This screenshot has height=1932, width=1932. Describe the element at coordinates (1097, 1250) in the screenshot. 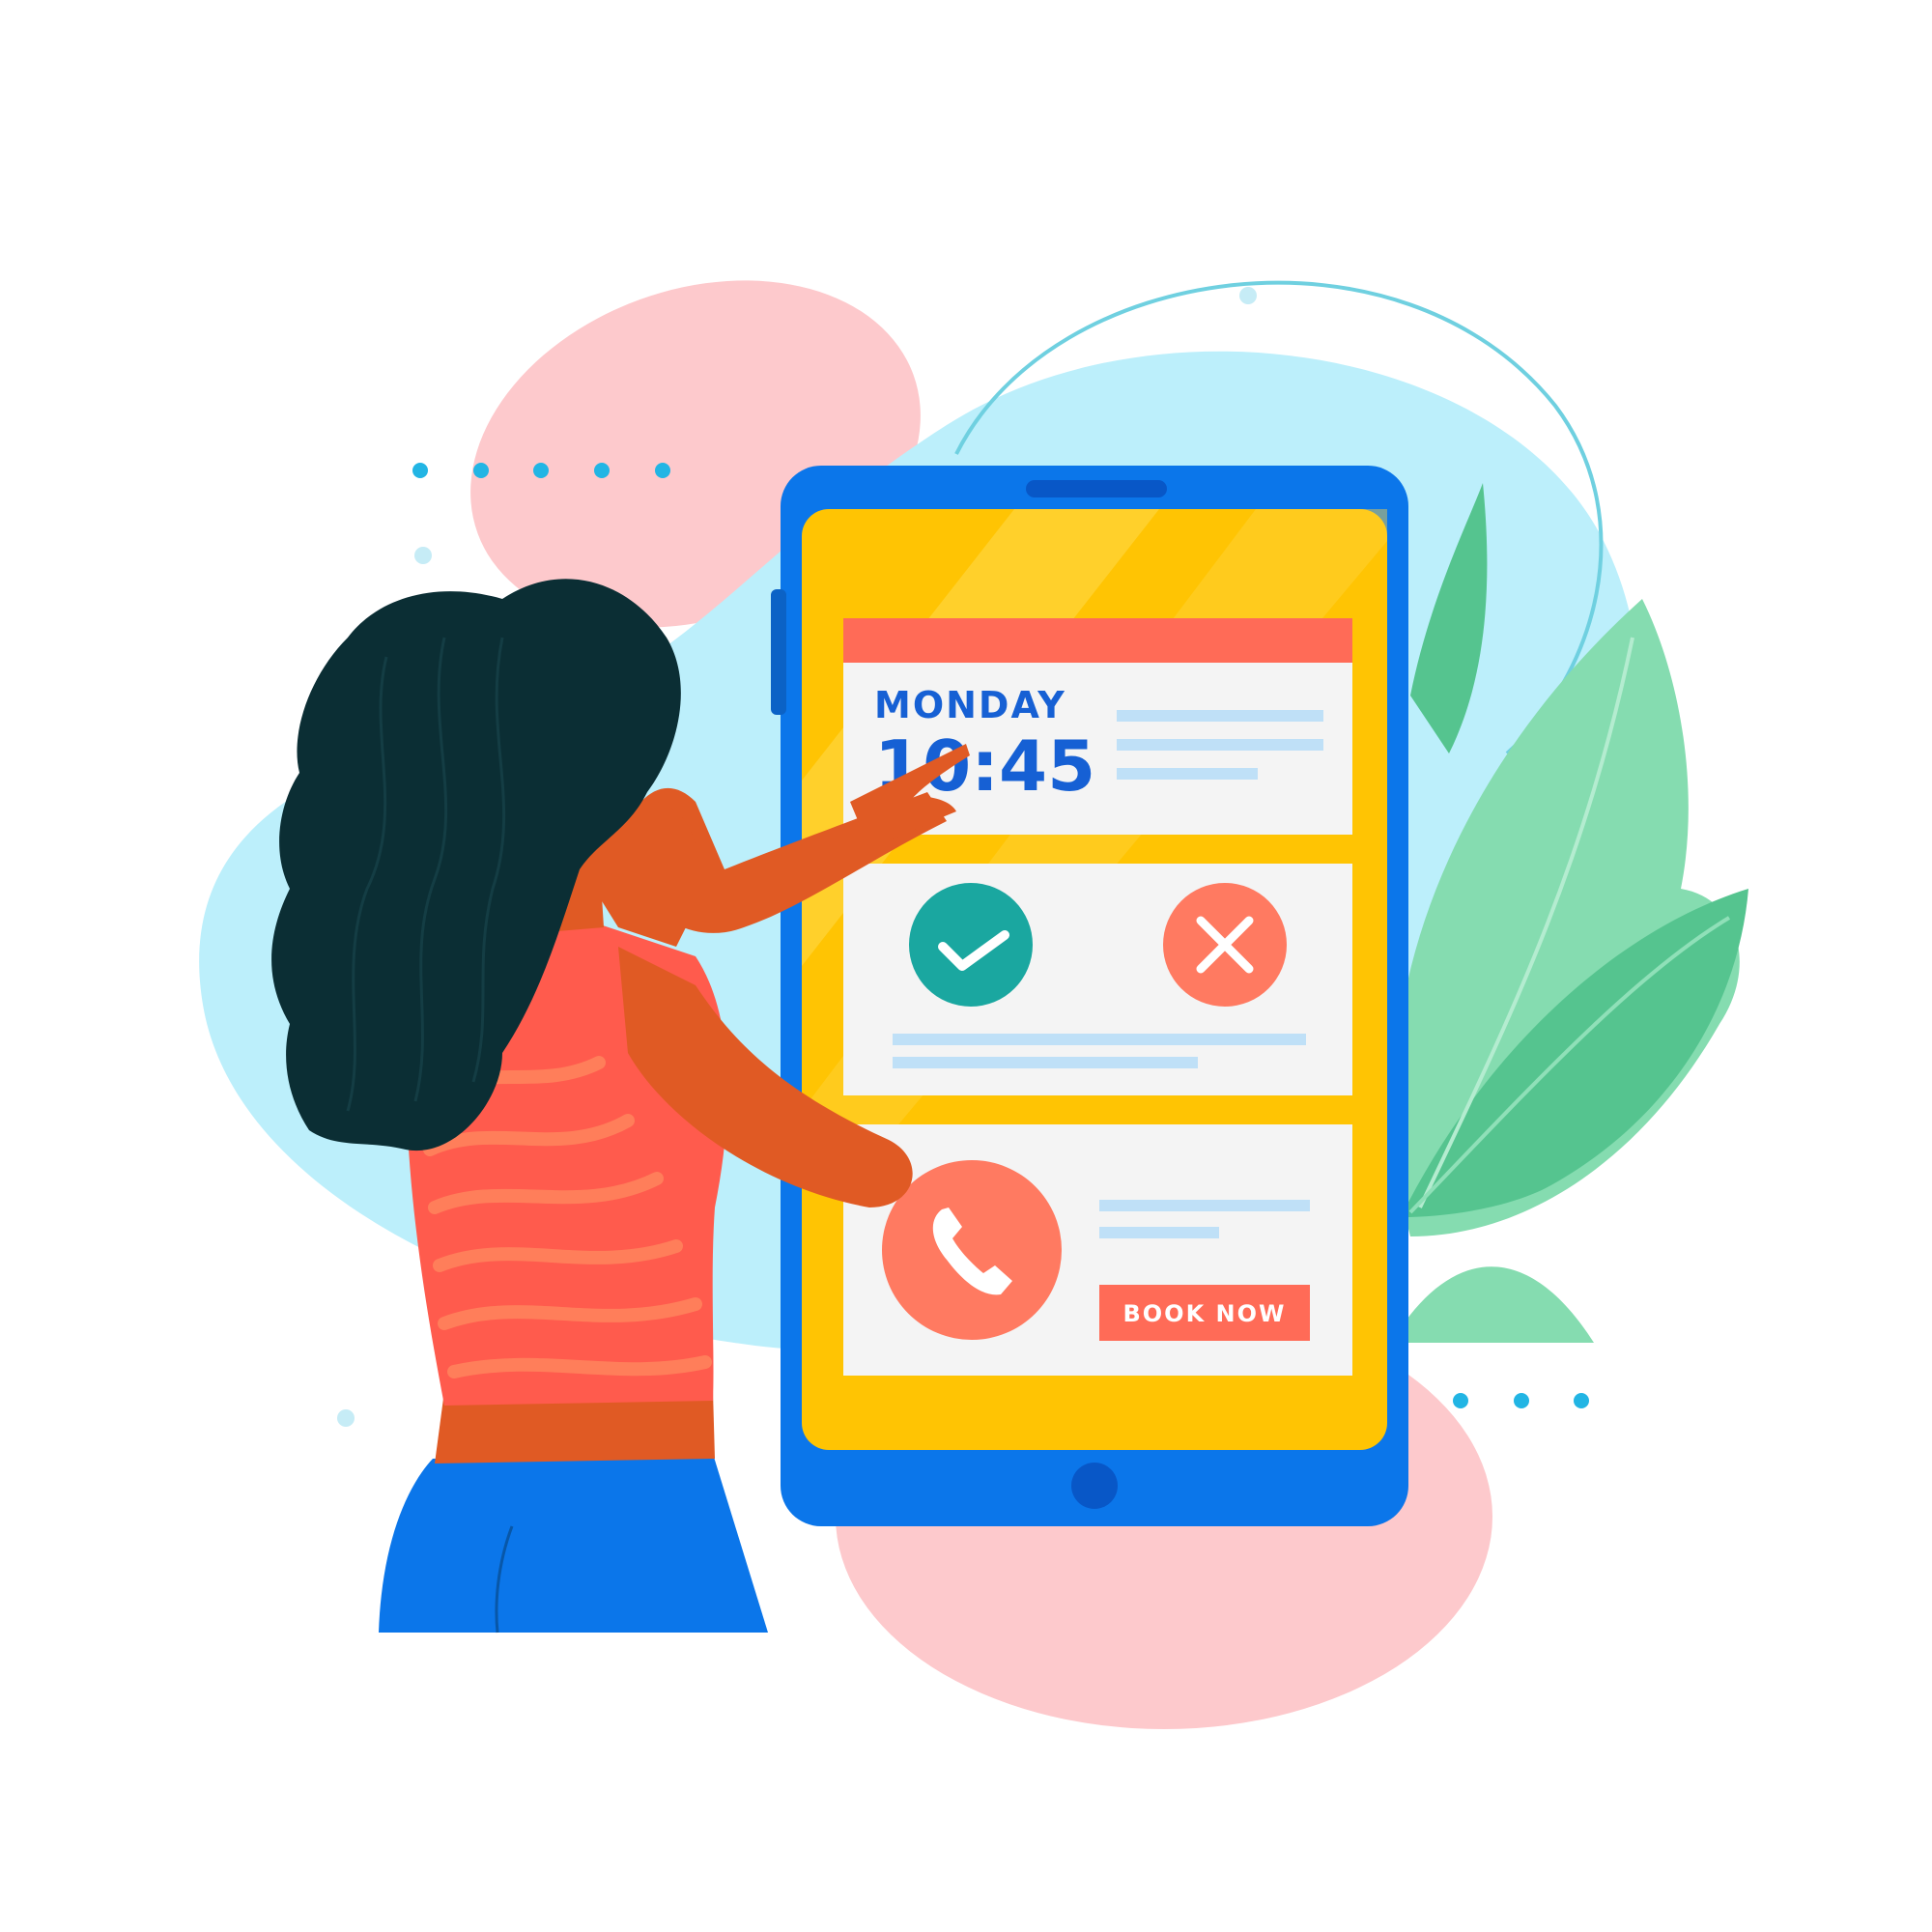

I see `booking-card: BOOK NOW` at that location.